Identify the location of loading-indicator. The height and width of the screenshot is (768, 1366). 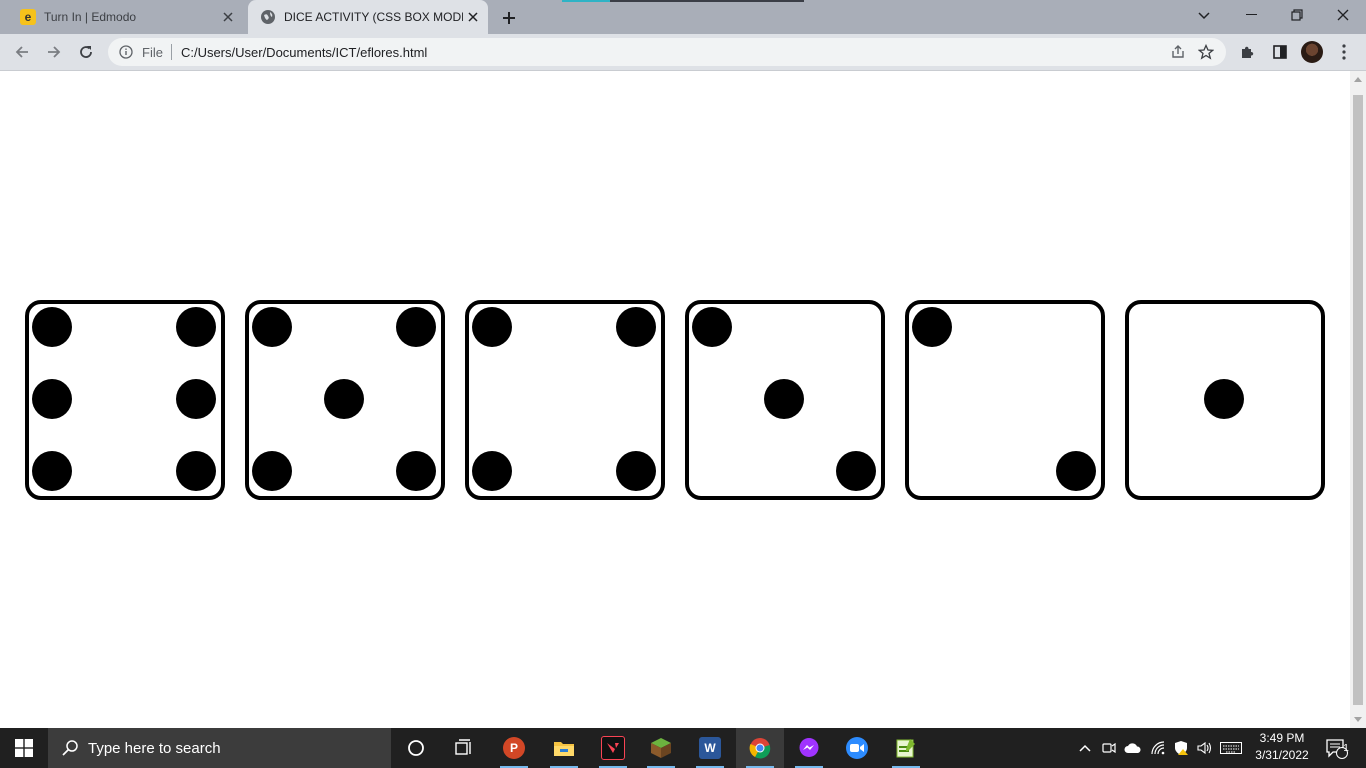
(683, 1).